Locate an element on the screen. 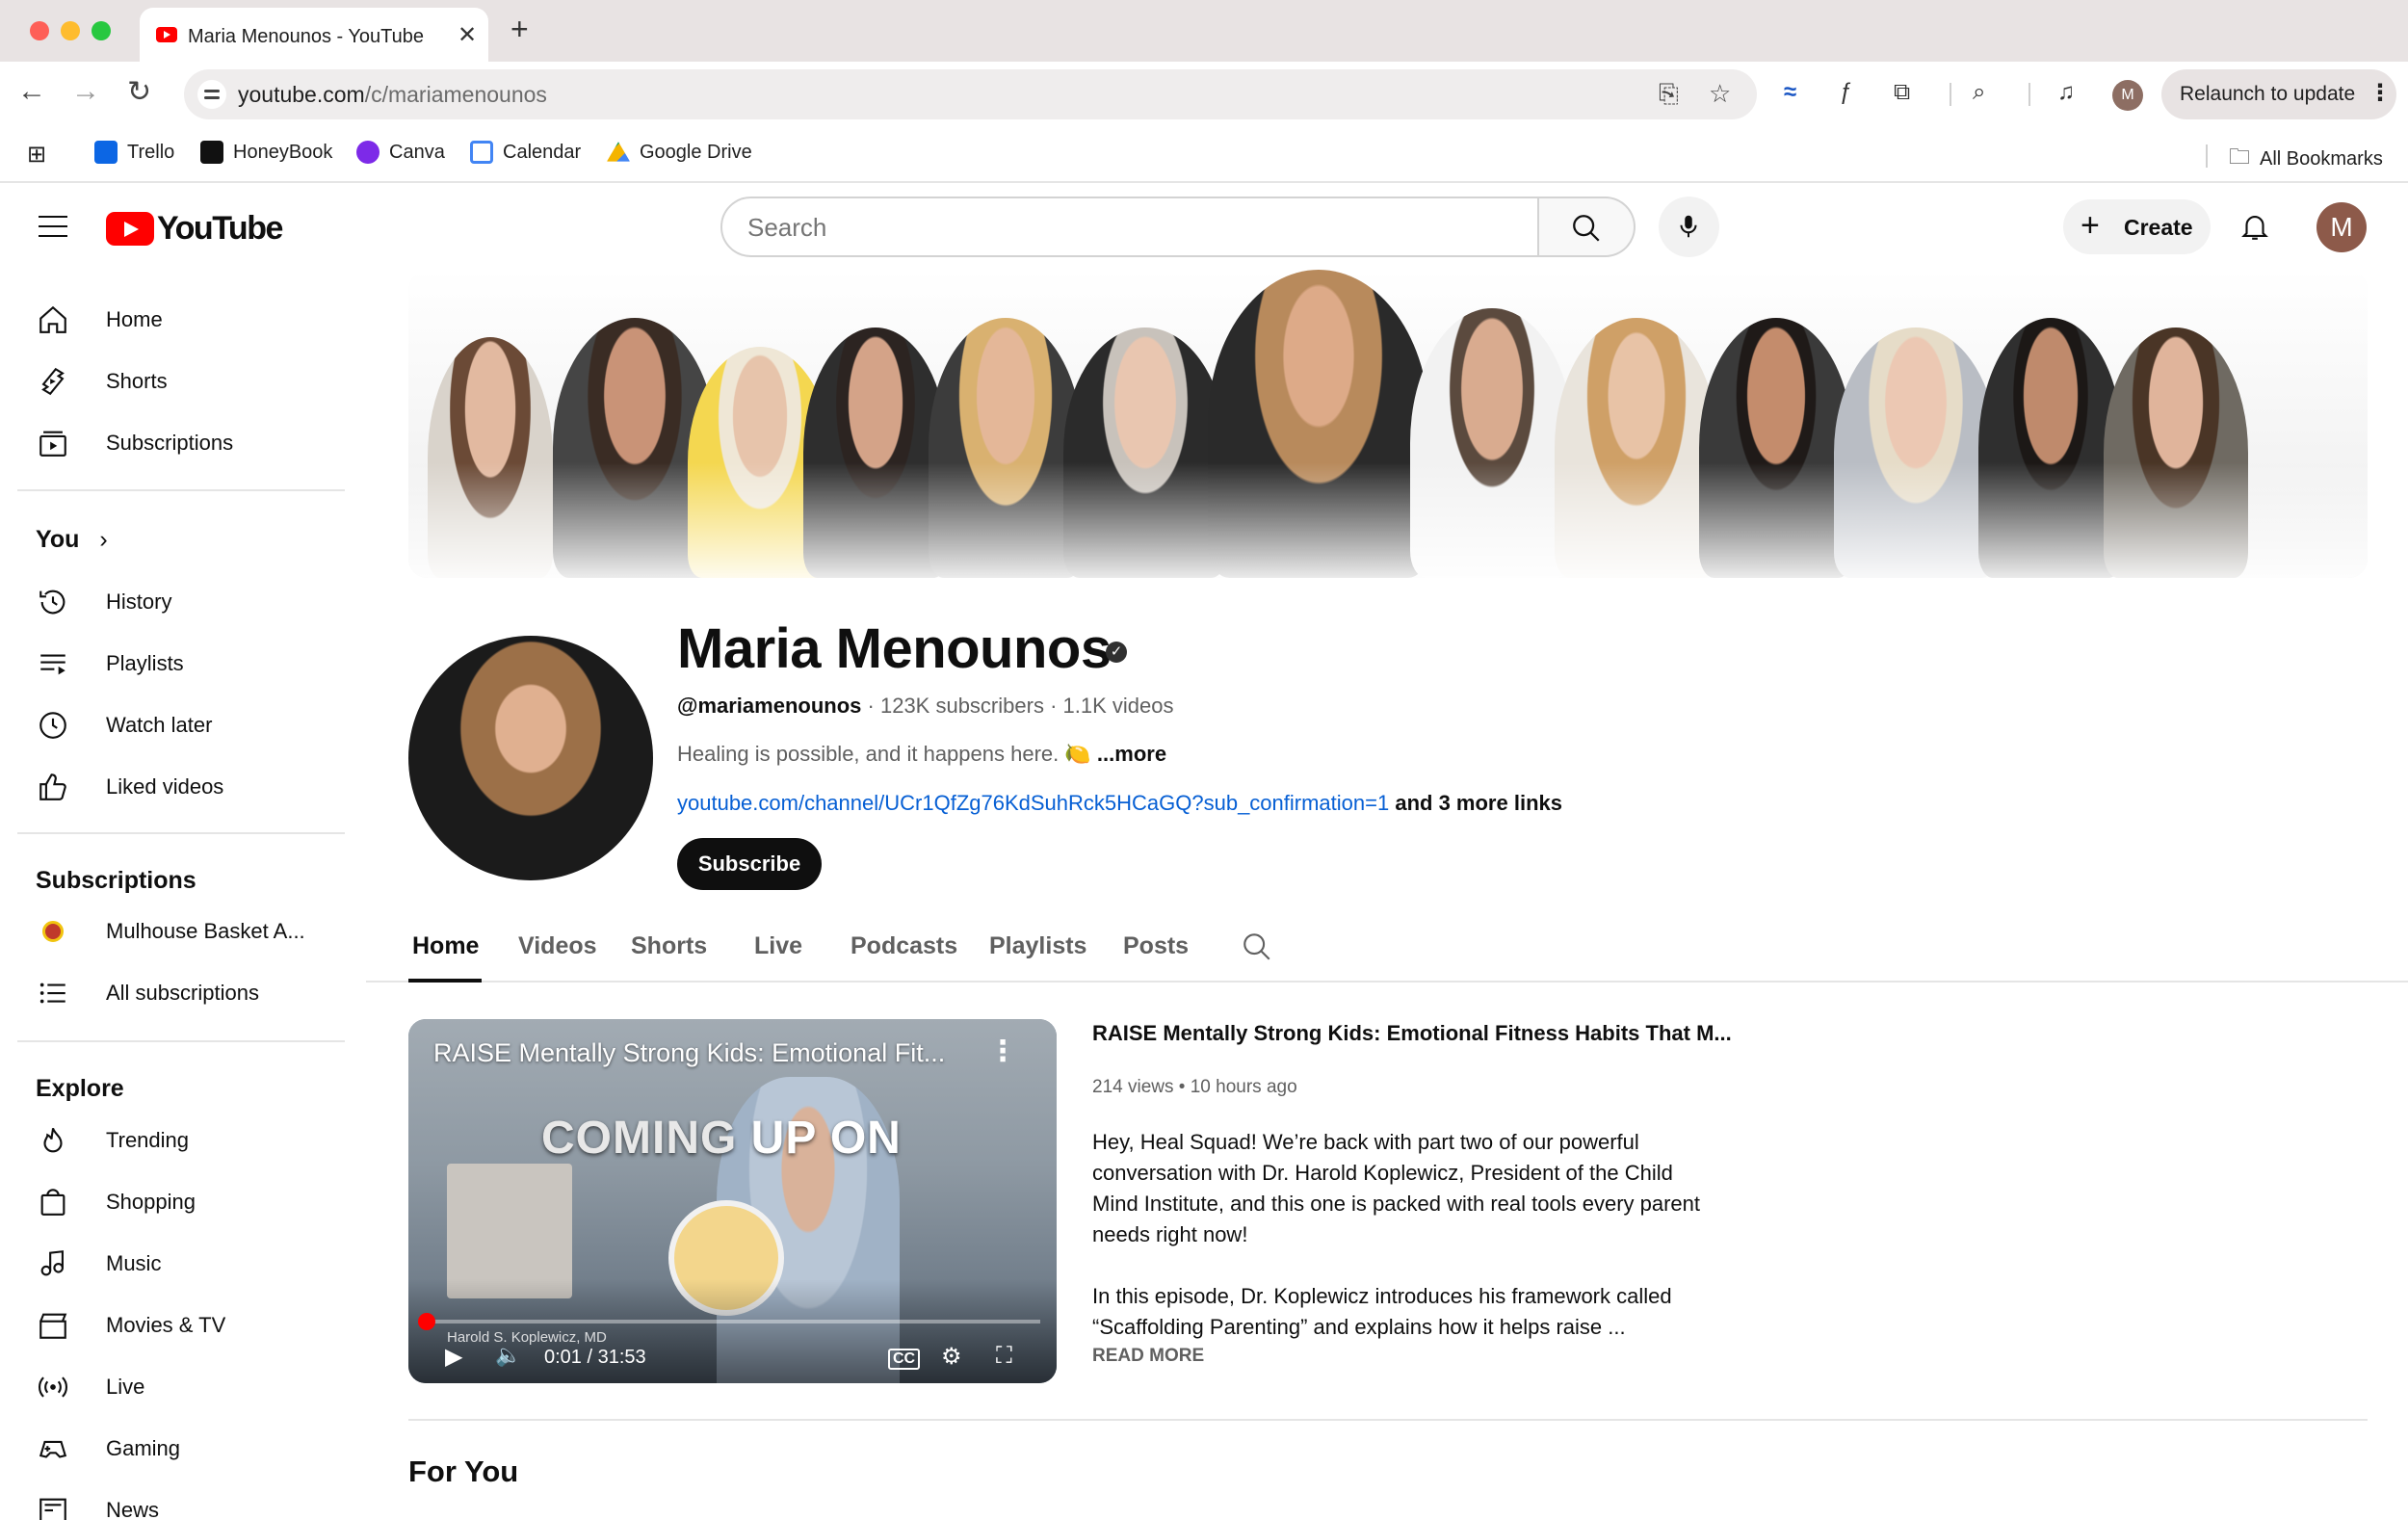  sidebar-item-gaming: Gaming is located at coordinates (181, 1449).